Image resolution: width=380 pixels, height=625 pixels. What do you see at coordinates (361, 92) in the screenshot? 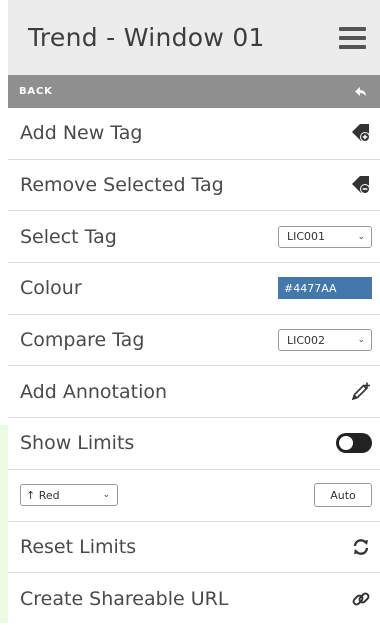
I see `back-arrow-icon` at bounding box center [361, 92].